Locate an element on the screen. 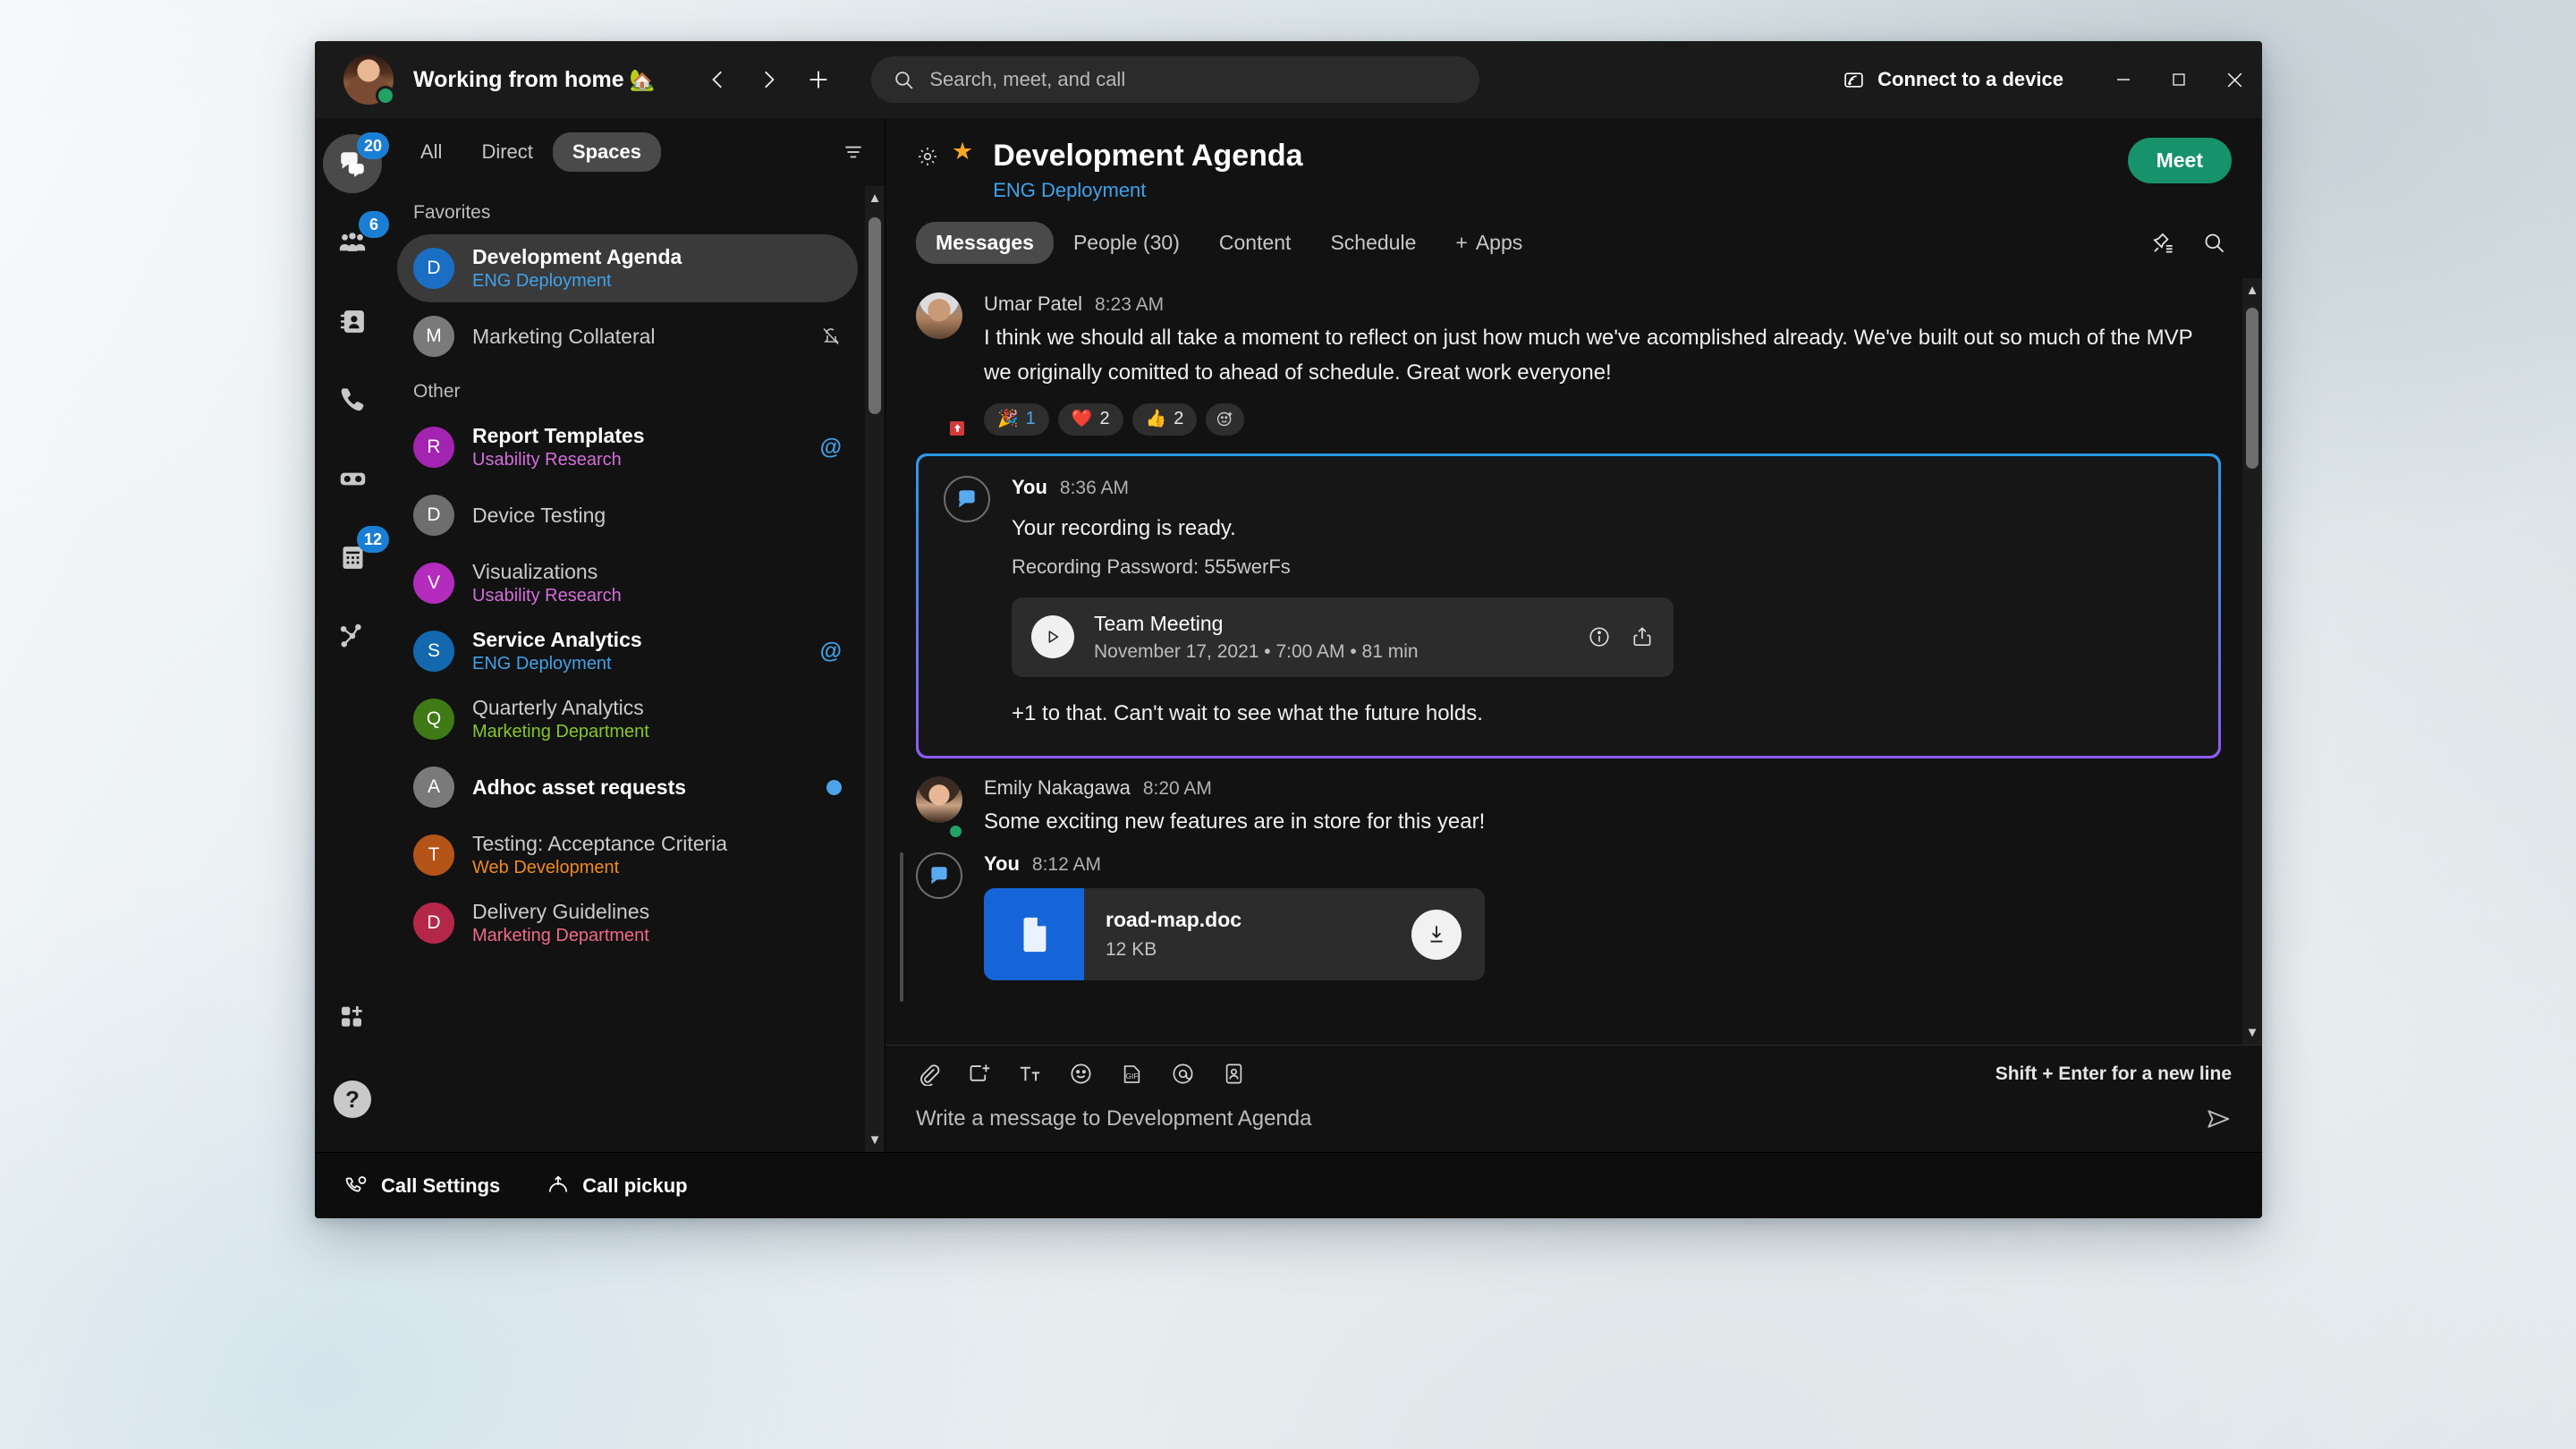 This screenshot has height=1449, width=2576. space-row-visualizations: V Visualizations Usability Research is located at coordinates (627, 583).